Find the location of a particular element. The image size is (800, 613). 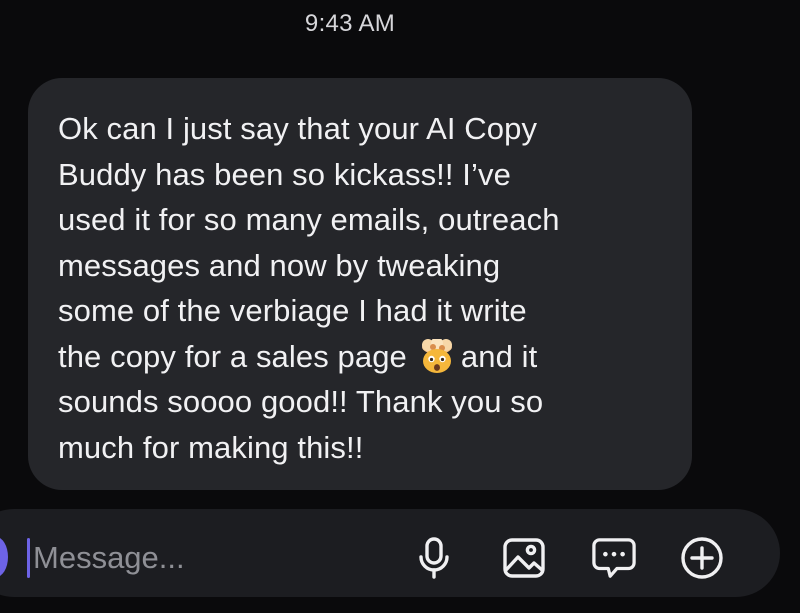

microphone-button is located at coordinates (434, 558).